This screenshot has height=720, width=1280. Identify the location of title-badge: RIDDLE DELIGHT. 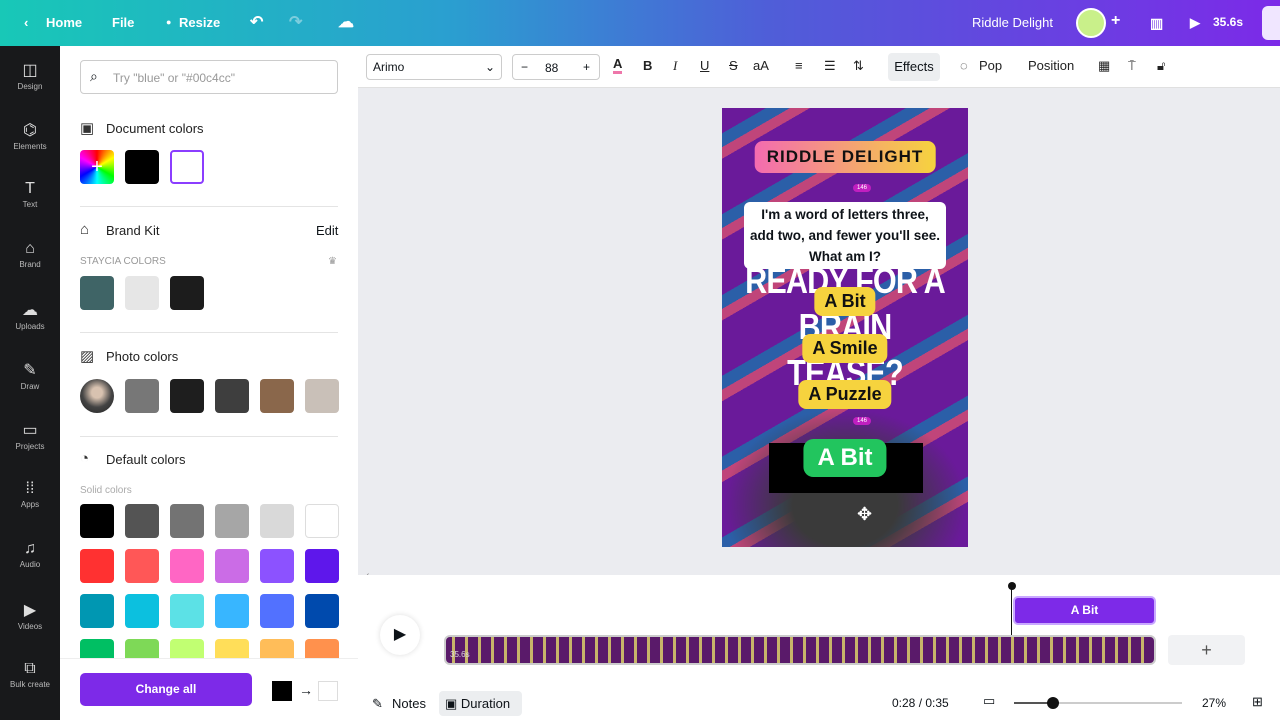
(845, 157).